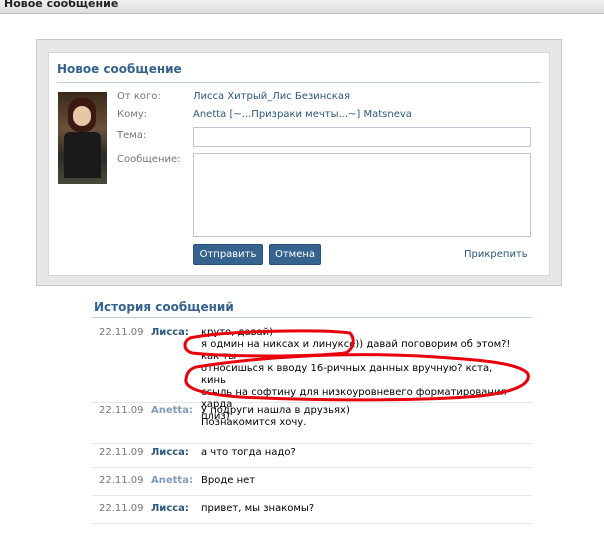 Image resolution: width=604 pixels, height=544 pixels. I want to click on window-titlebar: Новое сообщение, so click(302, 7).